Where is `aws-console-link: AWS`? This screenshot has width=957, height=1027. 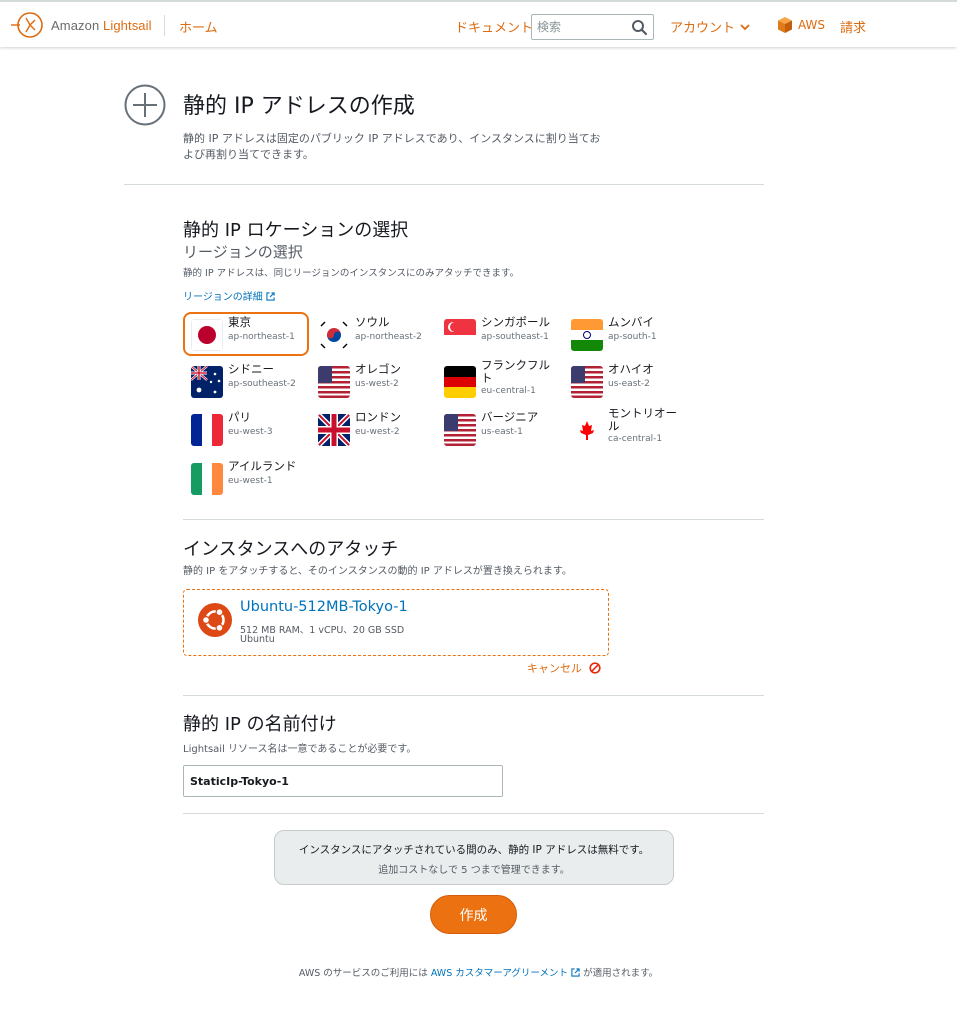
aws-console-link: AWS is located at coordinates (811, 25).